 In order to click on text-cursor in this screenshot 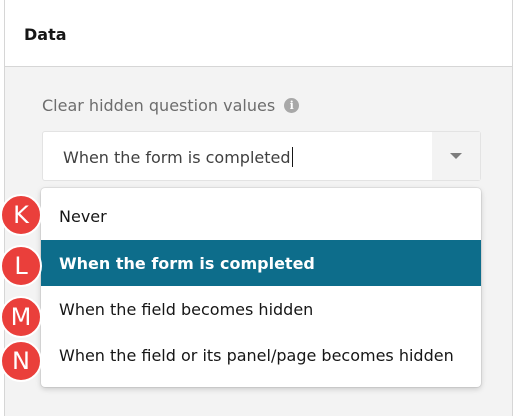, I will do `click(292, 157)`.